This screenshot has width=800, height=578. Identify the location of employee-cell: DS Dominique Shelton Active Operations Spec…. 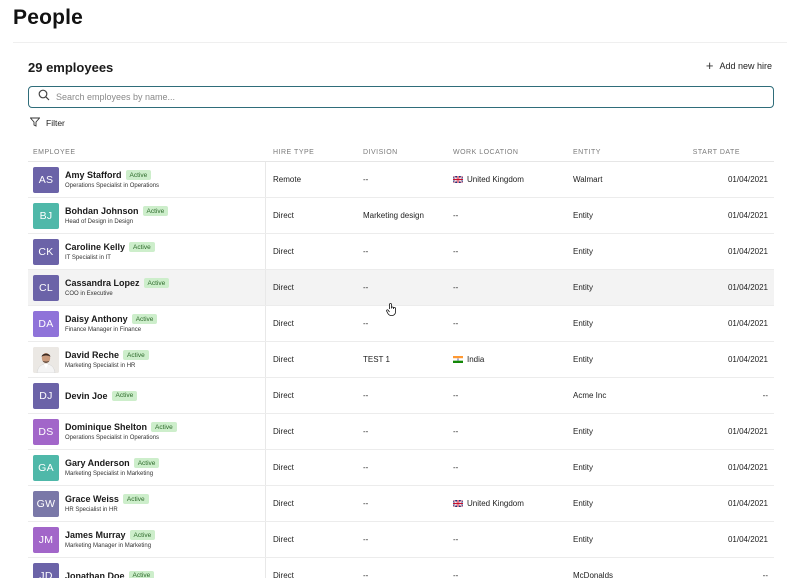
(147, 431).